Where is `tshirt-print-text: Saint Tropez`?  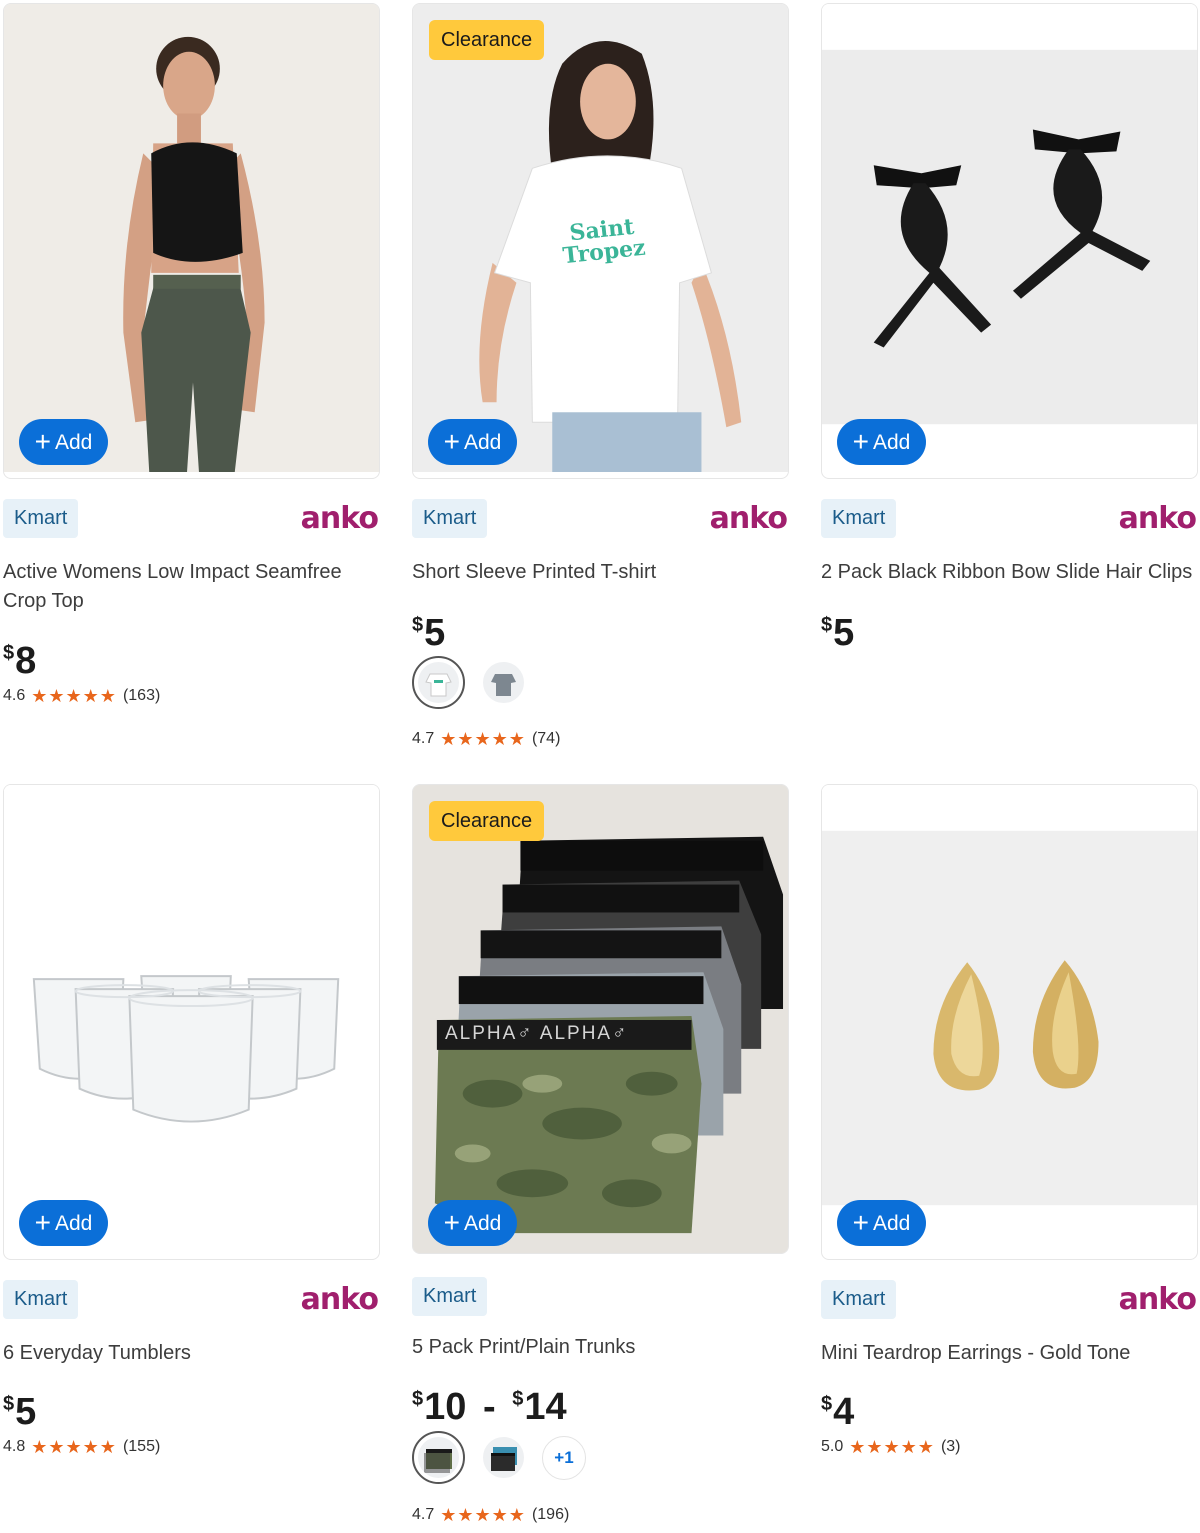 tshirt-print-text: Saint Tropez is located at coordinates (604, 241).